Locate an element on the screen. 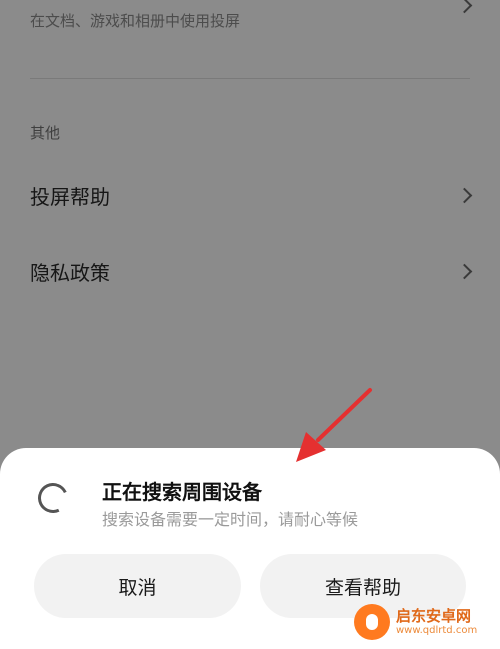 The height and width of the screenshot is (649, 500). sheet-description: 搜索设备需要一定时间，请耐心等候 is located at coordinates (230, 519).